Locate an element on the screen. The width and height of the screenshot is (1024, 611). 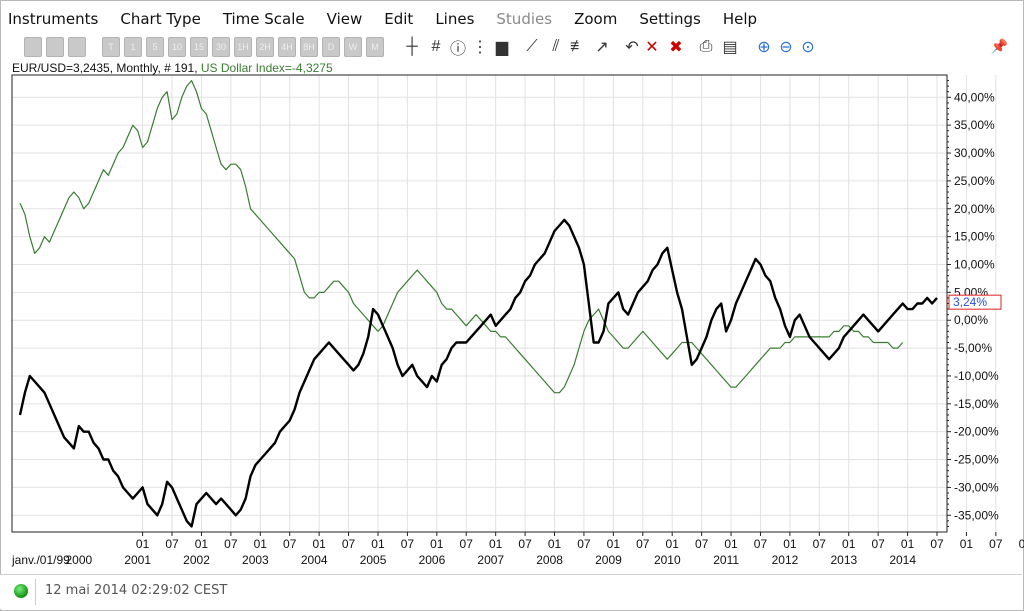
x-year-label: 2010 is located at coordinates (667, 560).